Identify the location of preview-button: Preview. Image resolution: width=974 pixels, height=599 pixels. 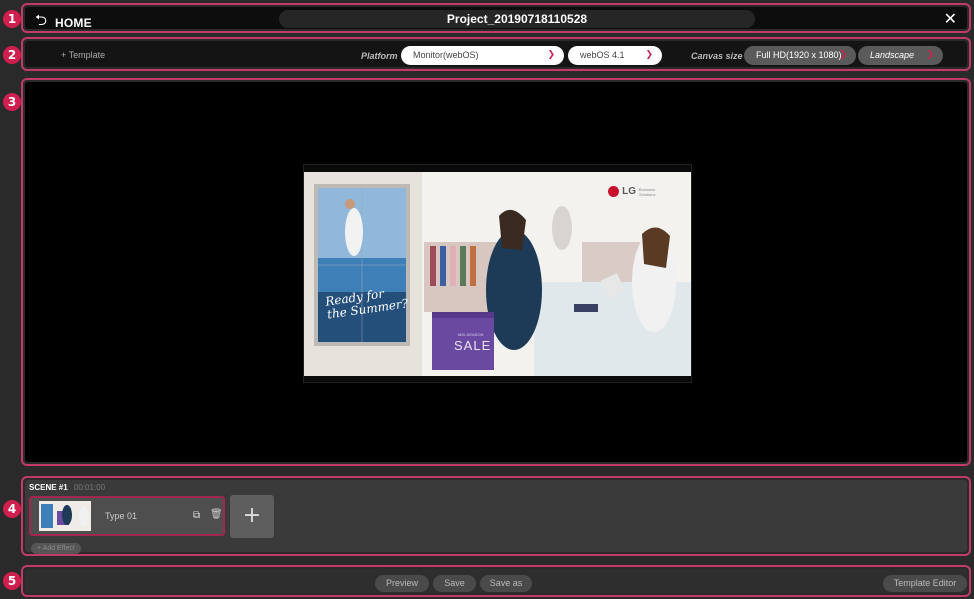
(402, 583).